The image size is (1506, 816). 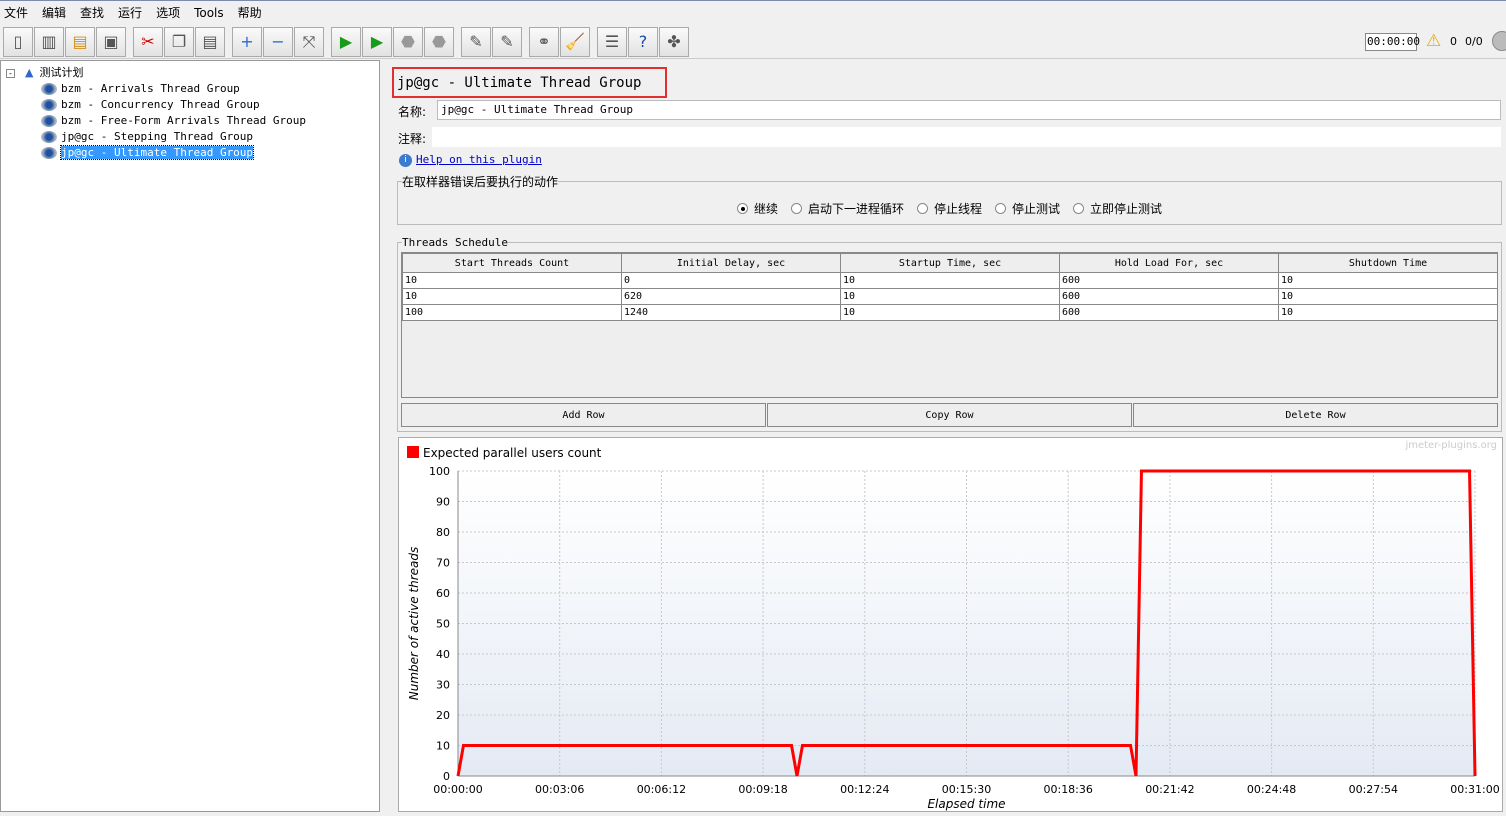 I want to click on column-header: Initial Delay, sec, so click(x=731, y=263).